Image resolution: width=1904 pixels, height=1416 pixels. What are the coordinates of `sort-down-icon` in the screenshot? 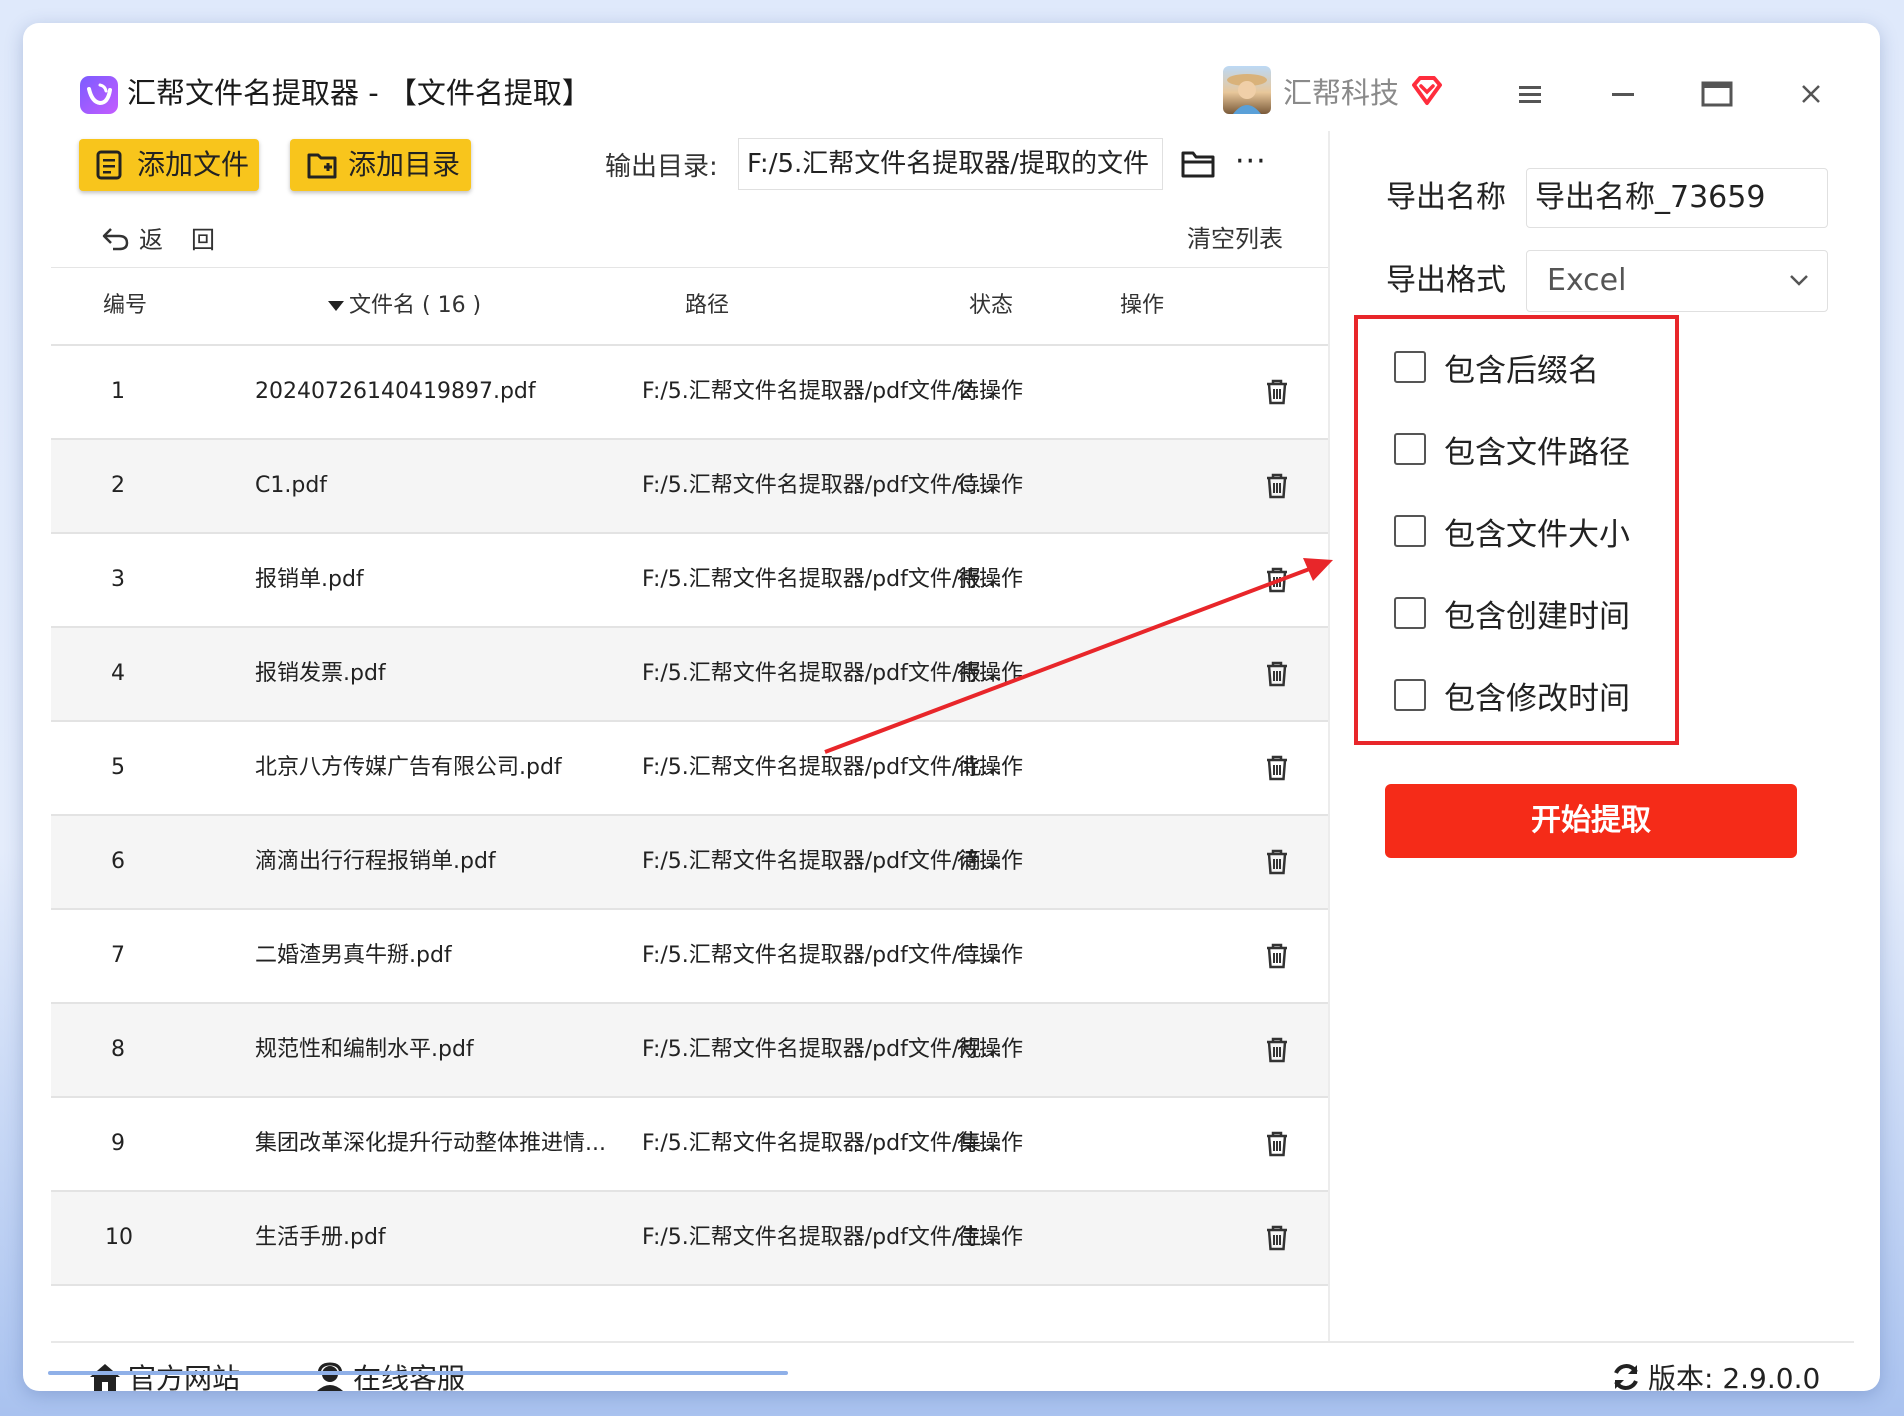 It's located at (336, 306).